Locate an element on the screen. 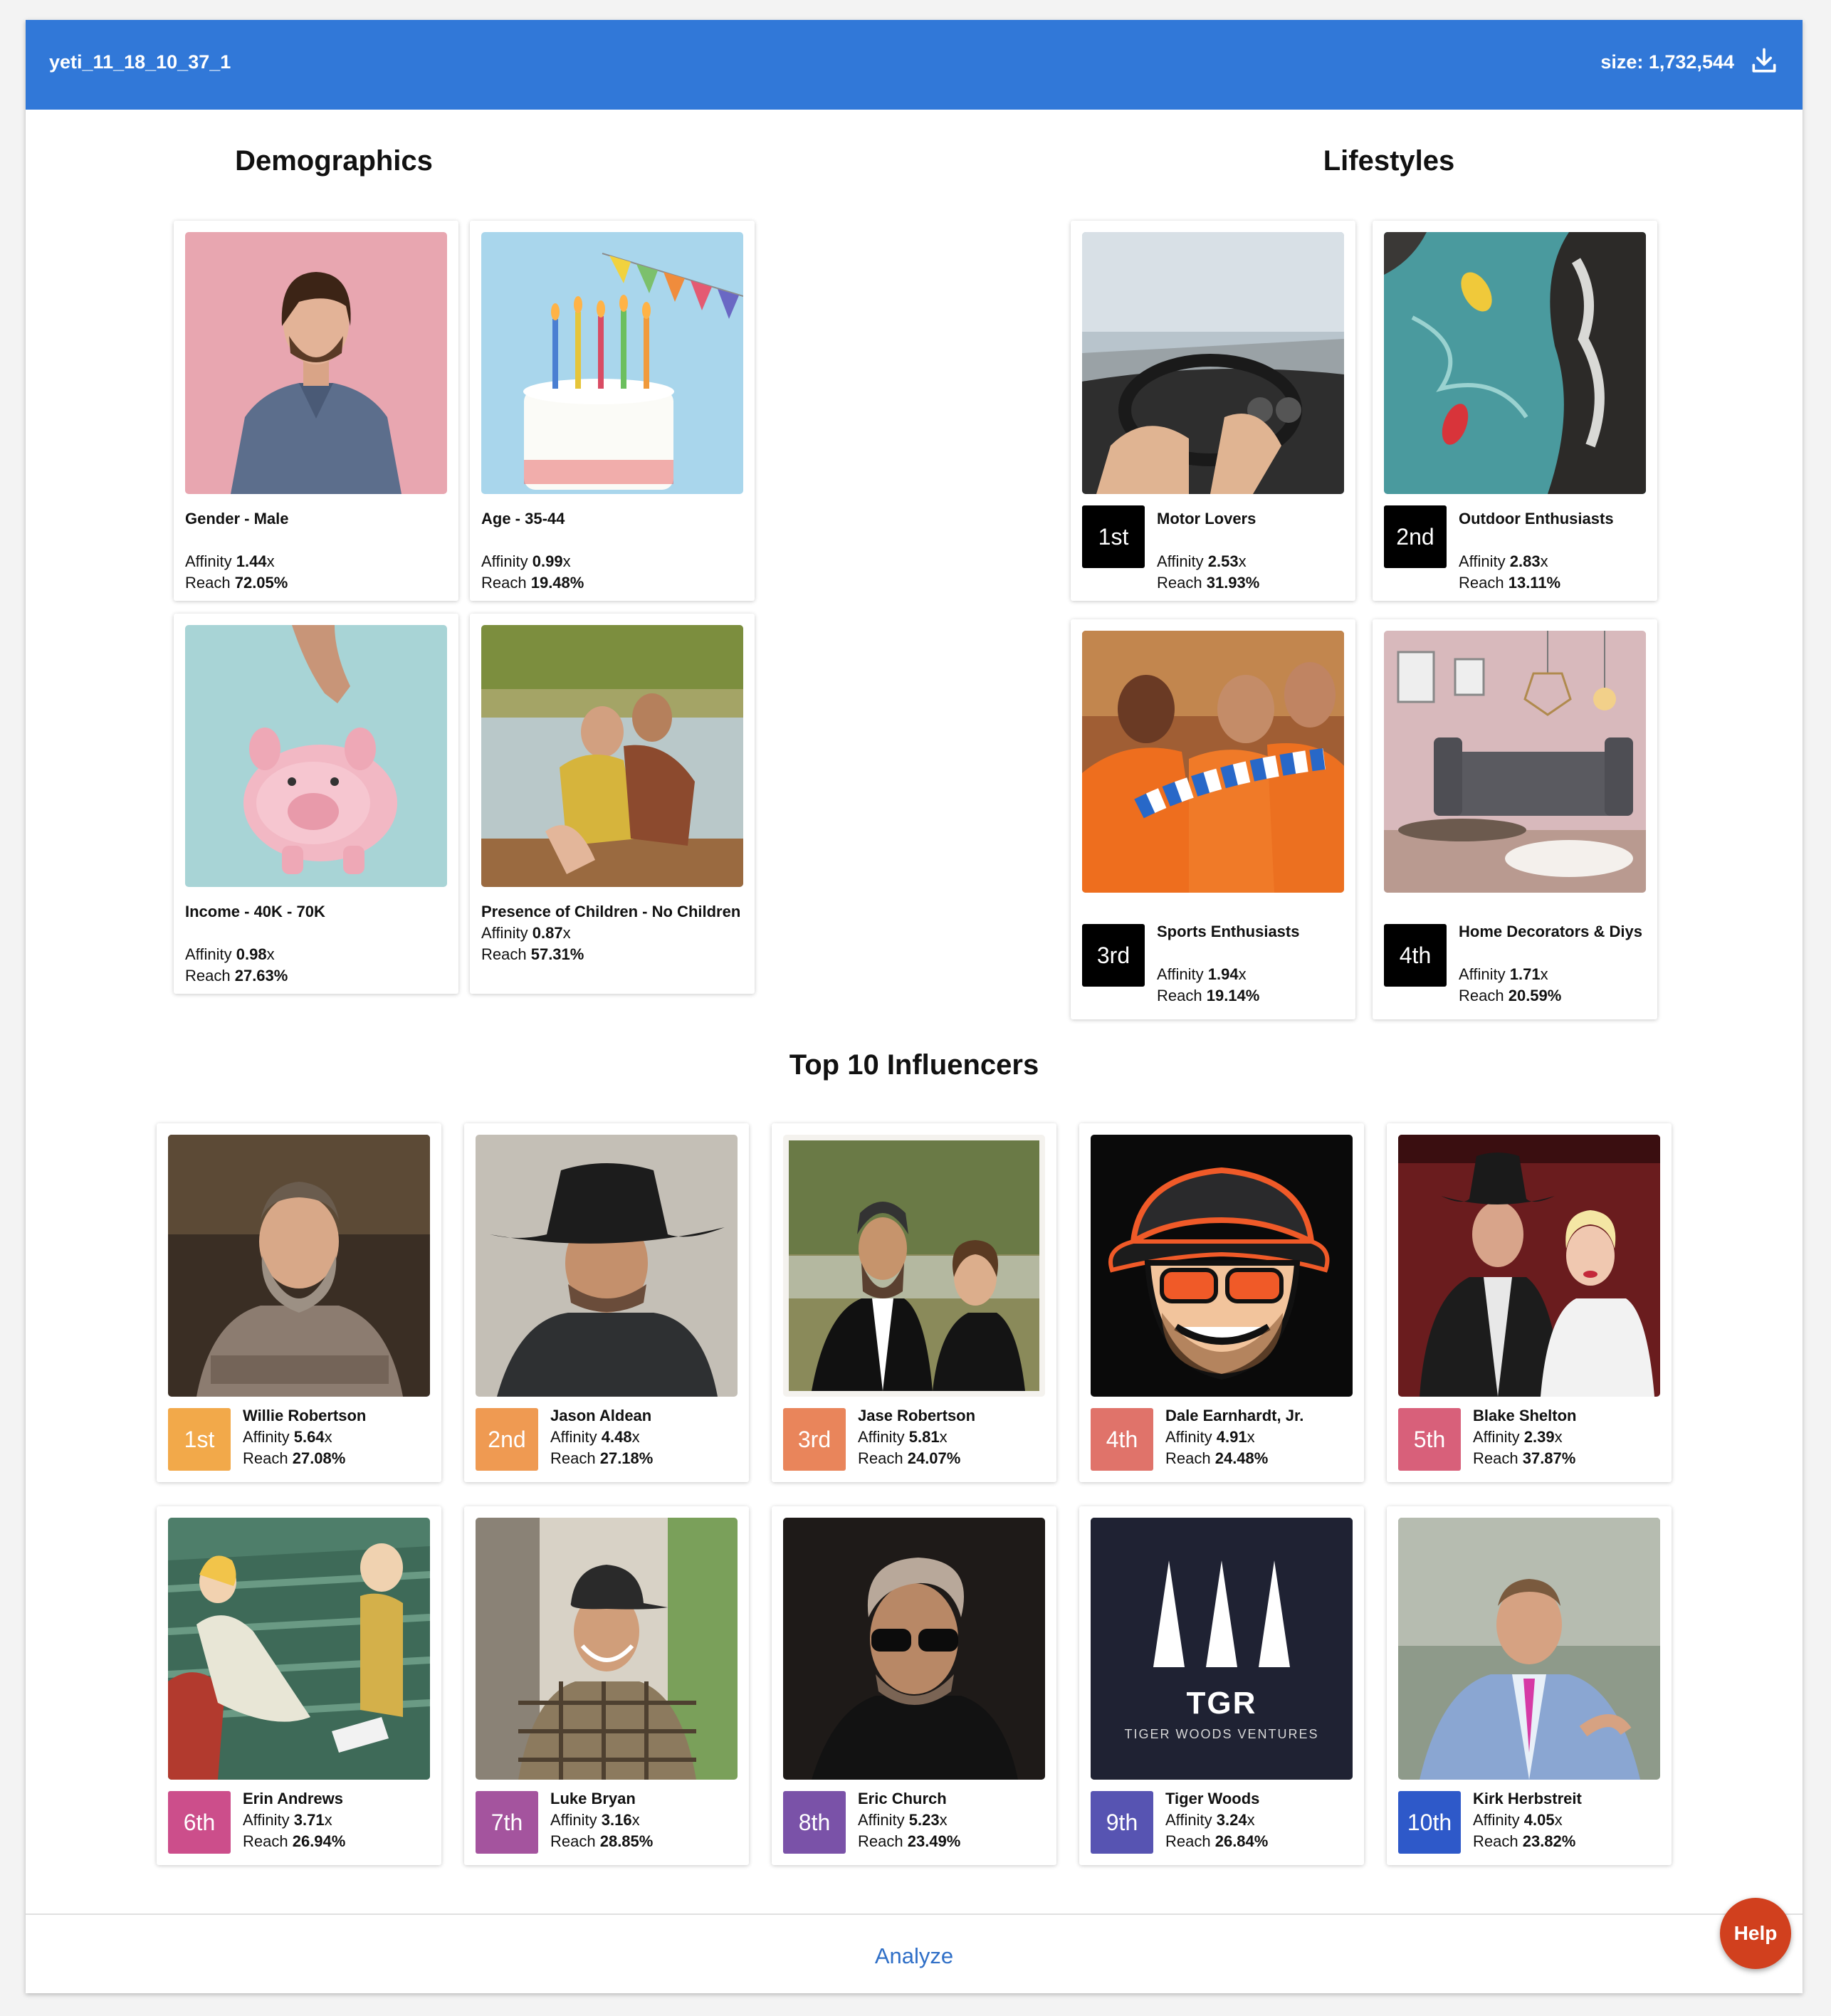 Image resolution: width=1831 pixels, height=2016 pixels. reach-value: 26.84% is located at coordinates (1241, 1841).